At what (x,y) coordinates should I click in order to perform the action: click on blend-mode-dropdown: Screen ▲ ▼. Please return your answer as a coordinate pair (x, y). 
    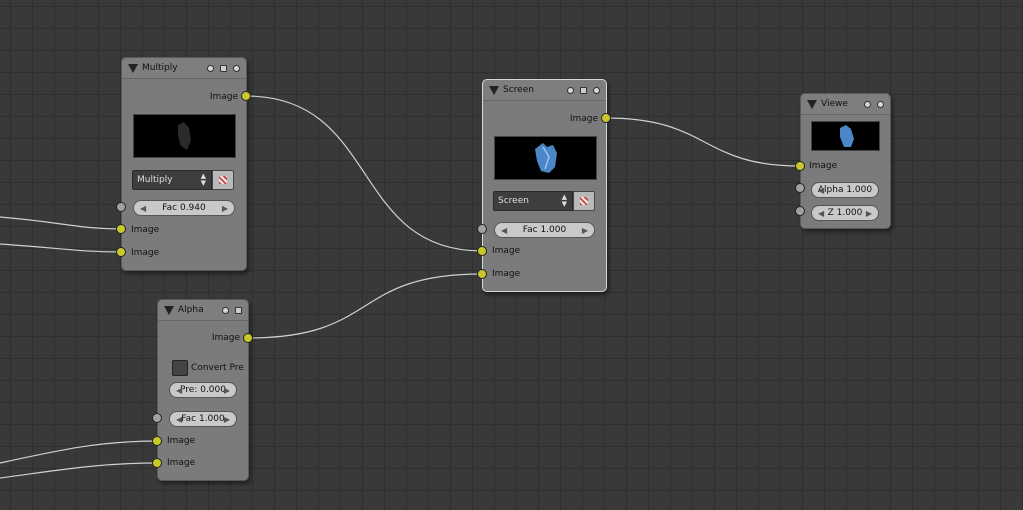
    Looking at the image, I should click on (533, 201).